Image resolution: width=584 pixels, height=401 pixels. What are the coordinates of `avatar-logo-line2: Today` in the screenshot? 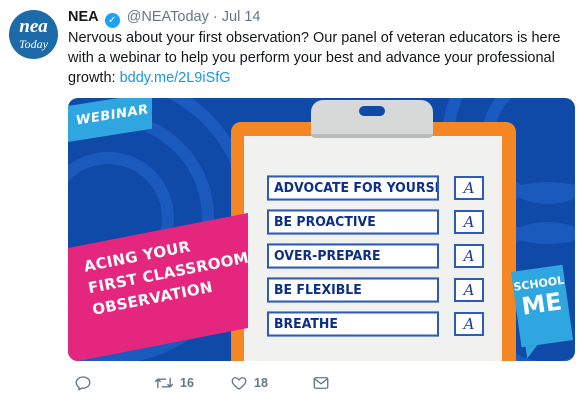 It's located at (33, 44).